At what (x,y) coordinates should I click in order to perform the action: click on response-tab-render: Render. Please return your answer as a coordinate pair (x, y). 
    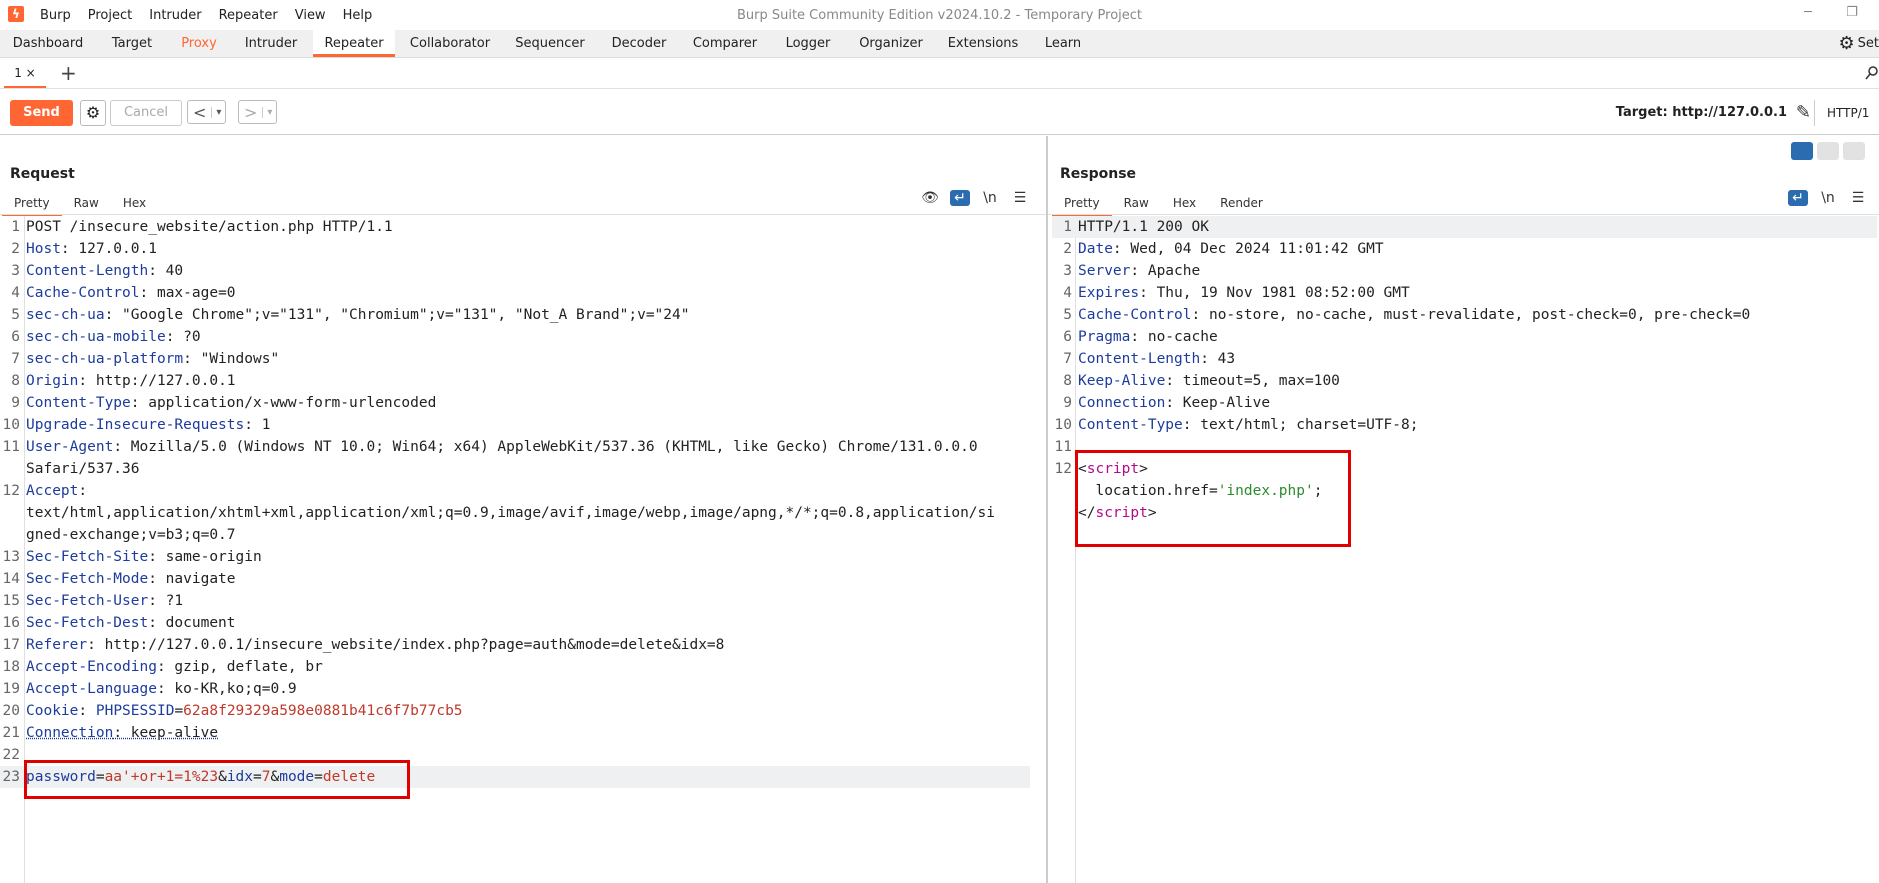
    Looking at the image, I should click on (1241, 204).